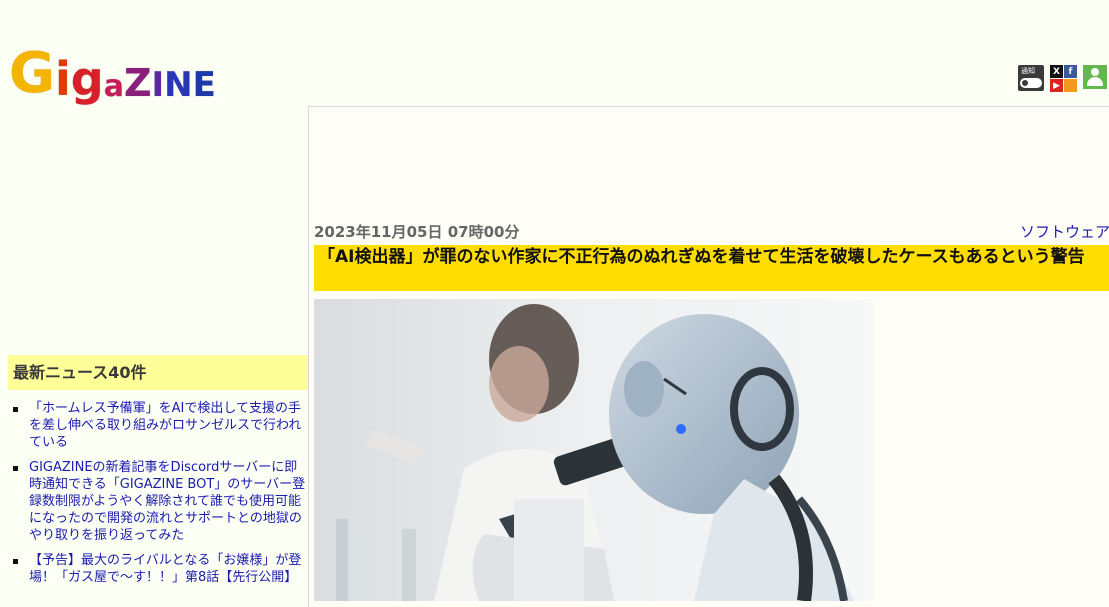 The image size is (1109, 607). Describe the element at coordinates (417, 232) in the screenshot. I see `article-date: 2023年11月05日 07時00分` at that location.